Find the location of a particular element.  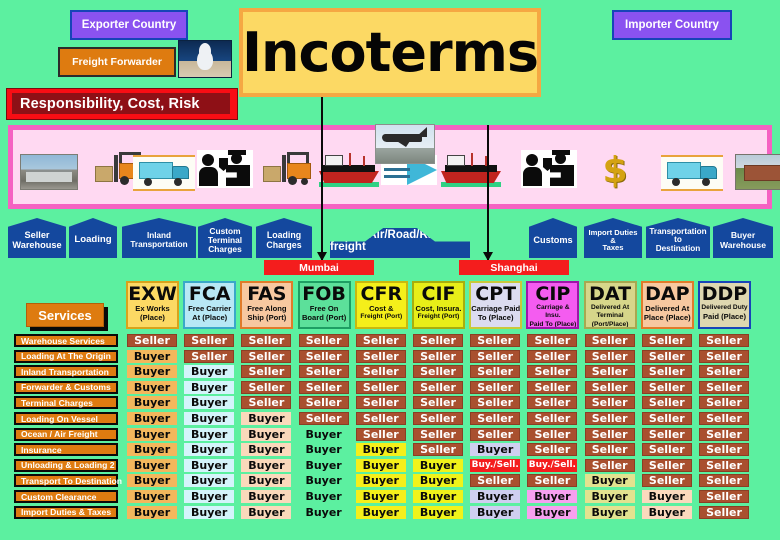

matrix-cell-dat-8: Seller is located at coordinates (609, 450).